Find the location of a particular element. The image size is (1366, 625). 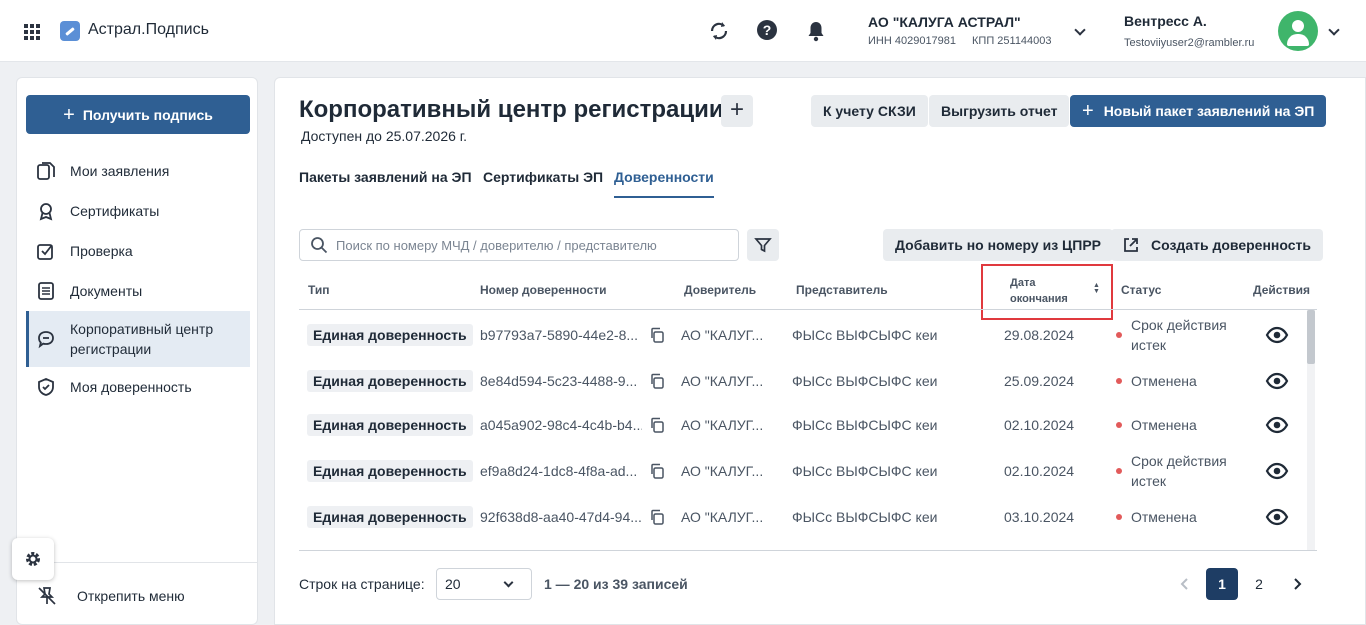

records-range: 1 — 20 из 39 записей is located at coordinates (616, 584).